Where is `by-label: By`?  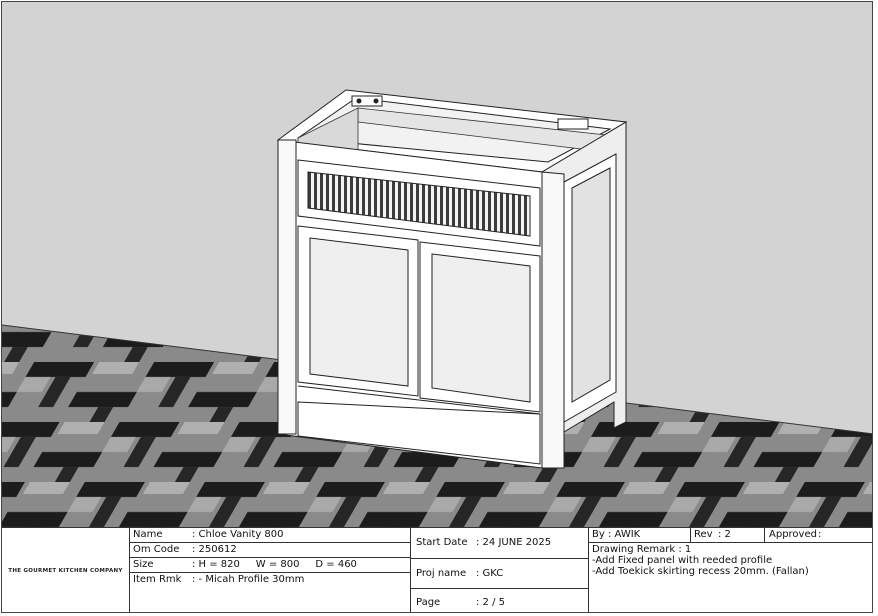 by-label: By is located at coordinates (598, 534).